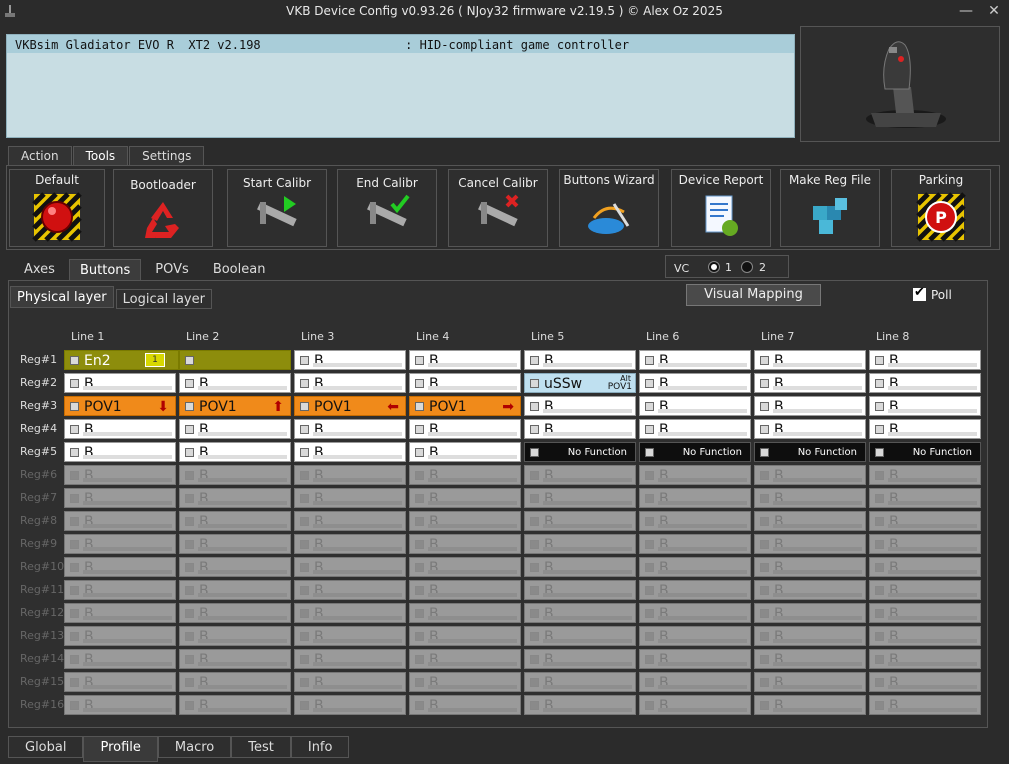 The width and height of the screenshot is (1009, 764). What do you see at coordinates (609, 208) in the screenshot?
I see `buttons-wizard-button: Buttons Wizard` at bounding box center [609, 208].